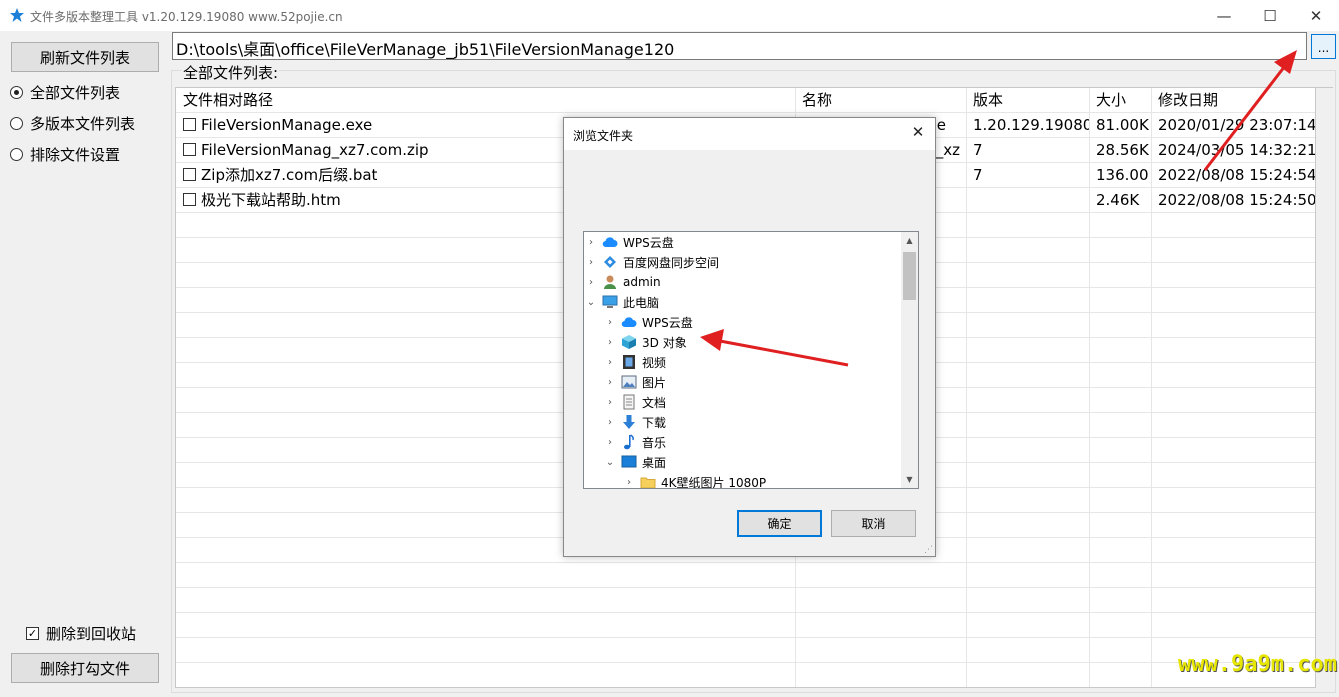 This screenshot has height=697, width=1339. Describe the element at coordinates (909, 276) in the screenshot. I see `scroll-thumb` at that location.